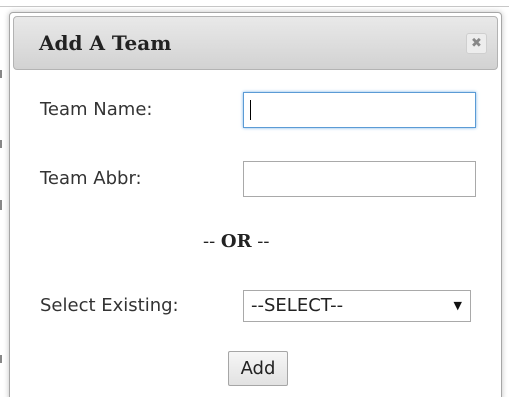 The width and height of the screenshot is (509, 397). Describe the element at coordinates (476, 43) in the screenshot. I see `close-icon: ✖` at that location.